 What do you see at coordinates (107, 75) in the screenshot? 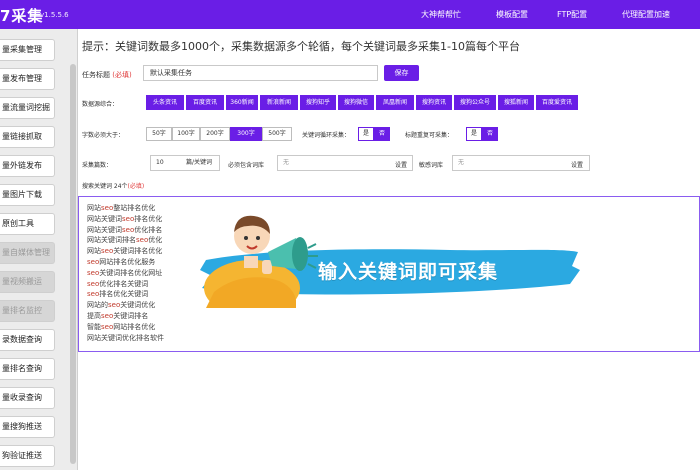
I see `task-title-label: 任务标题 (必填)` at bounding box center [107, 75].